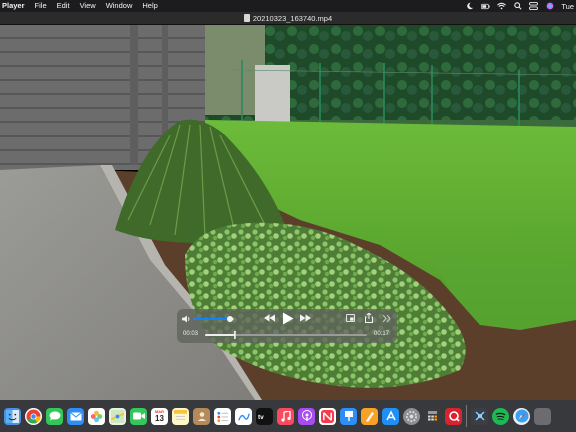 This screenshot has width=576, height=432. I want to click on freeform-icon, so click(243, 416).